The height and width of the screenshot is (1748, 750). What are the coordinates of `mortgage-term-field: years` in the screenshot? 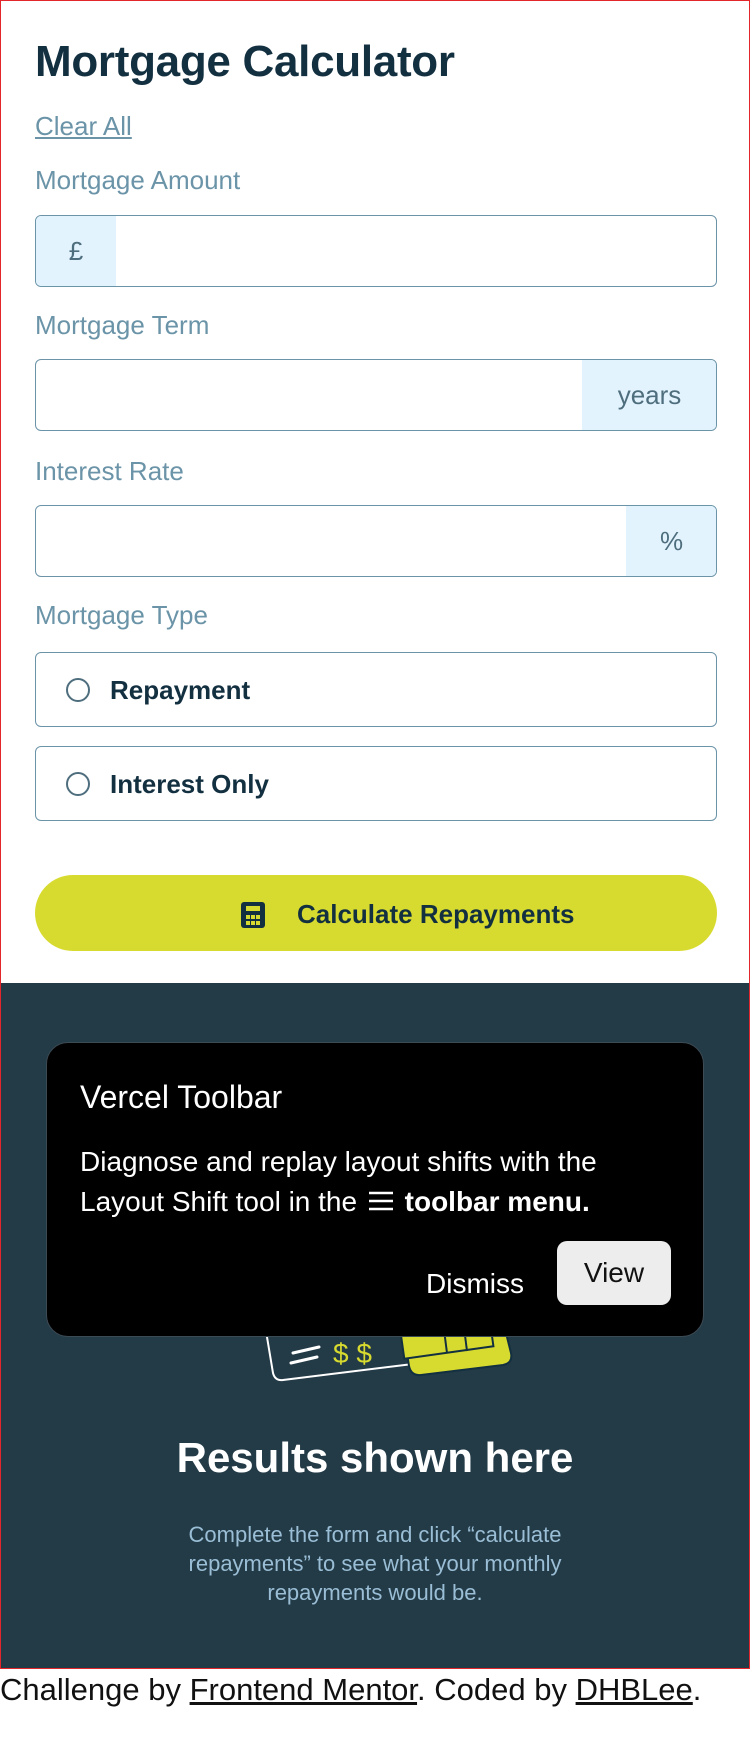 It's located at (376, 395).